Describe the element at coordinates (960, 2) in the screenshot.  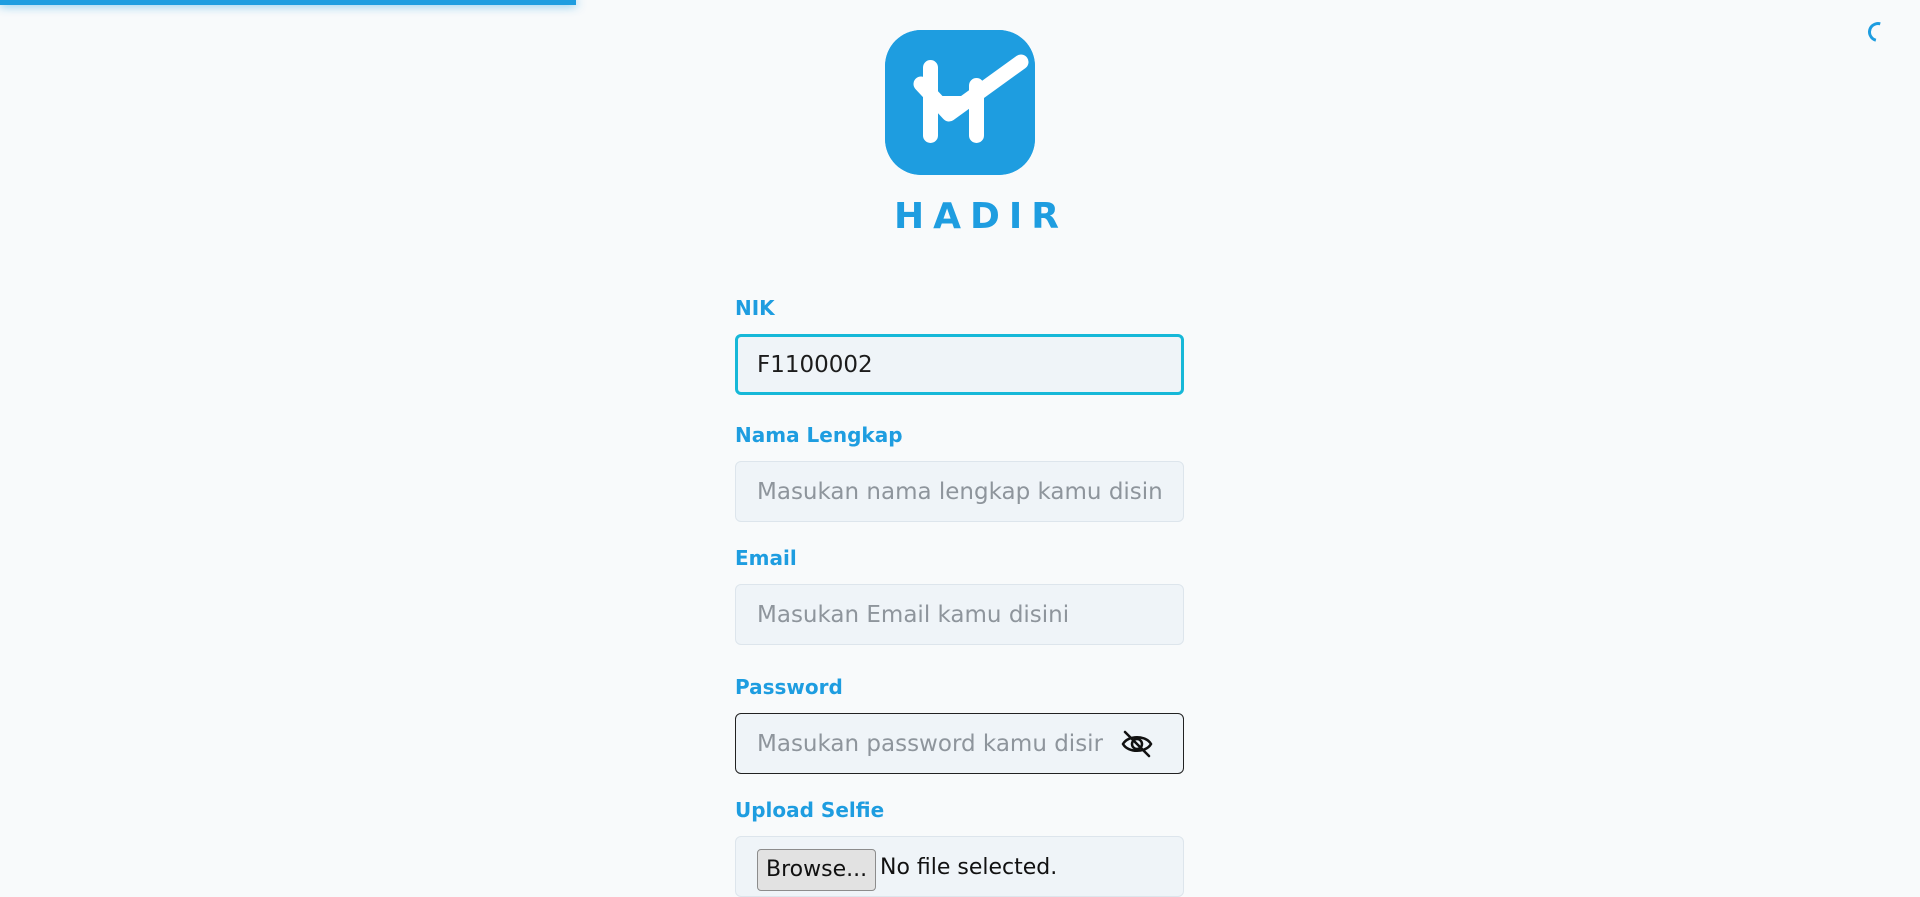
I see `page-load-progress` at that location.